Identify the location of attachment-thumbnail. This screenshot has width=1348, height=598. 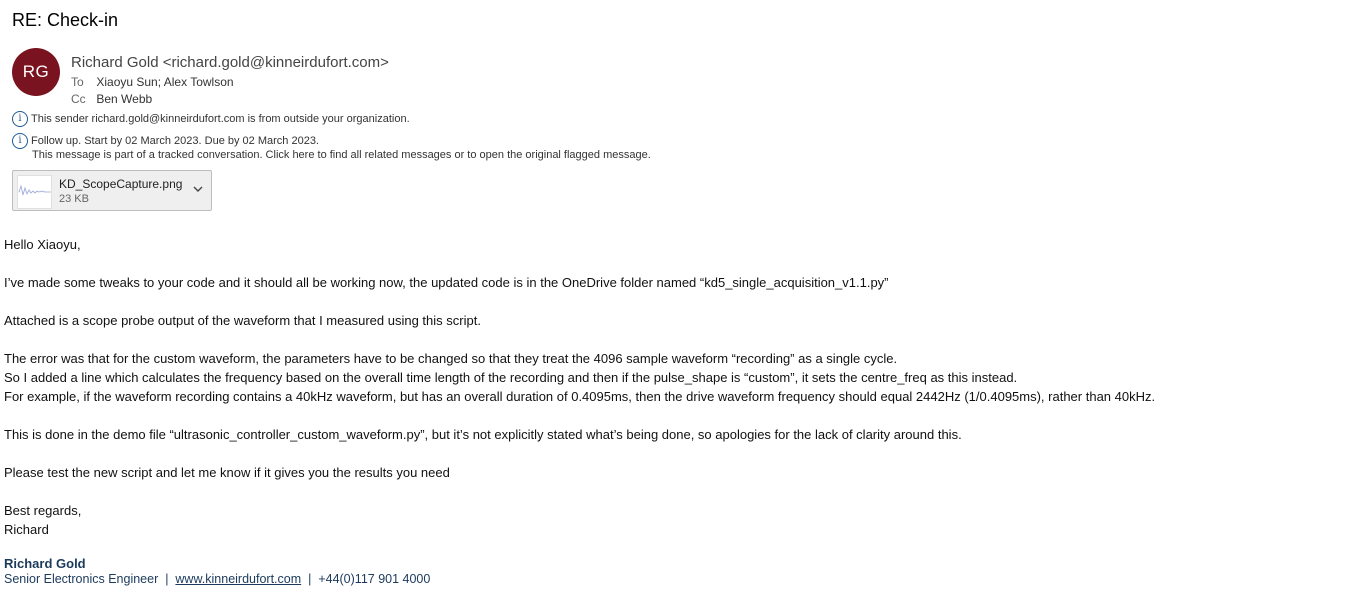
(34, 192).